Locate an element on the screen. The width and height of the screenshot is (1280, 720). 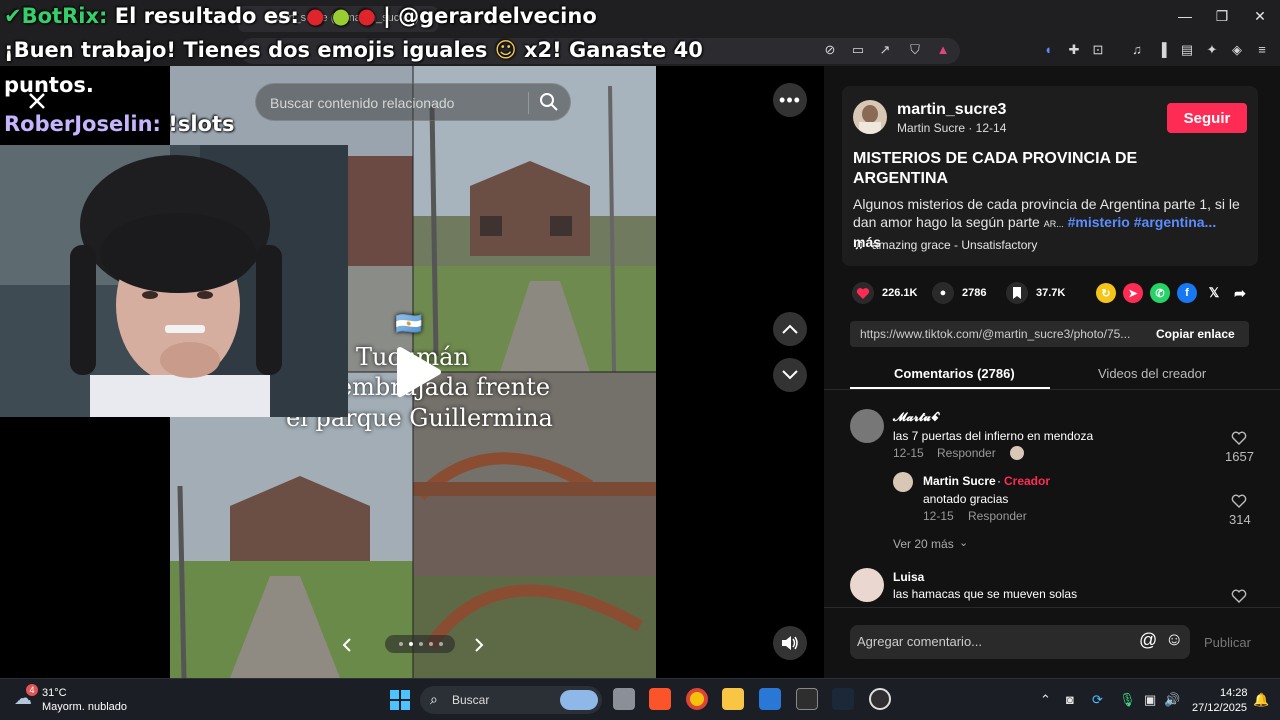
chevron-down-icon is located at coordinates (790, 375).